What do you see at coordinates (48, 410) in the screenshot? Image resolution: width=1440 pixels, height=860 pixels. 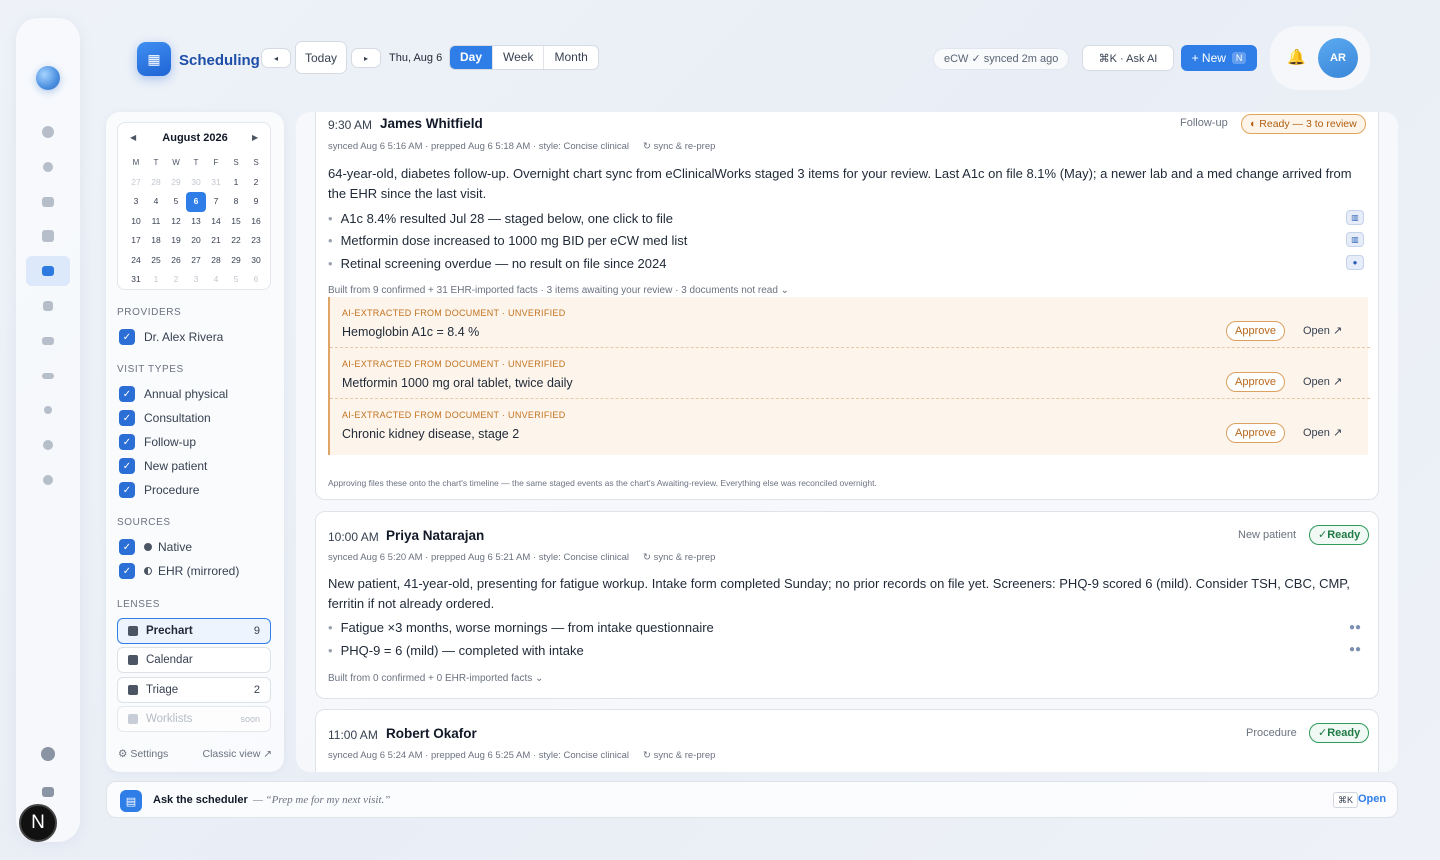 I see `share-icon` at bounding box center [48, 410].